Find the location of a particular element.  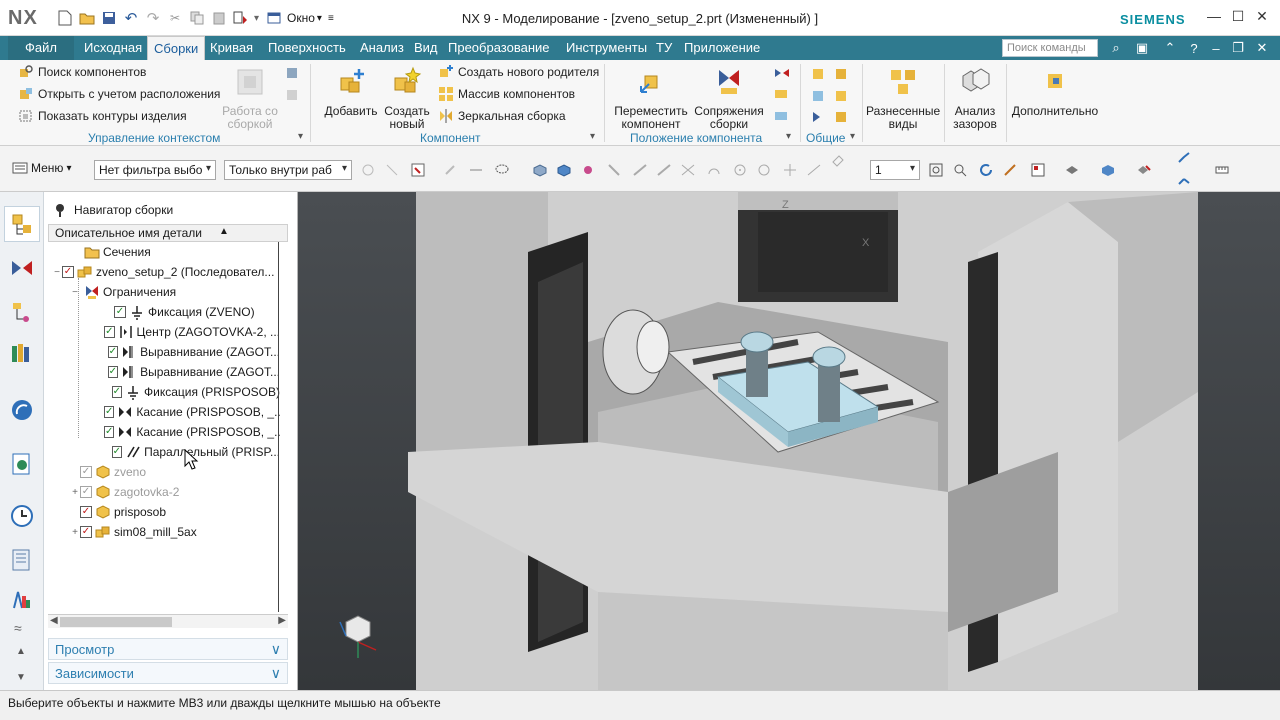

web-browser-icon is located at coordinates (22, 464).